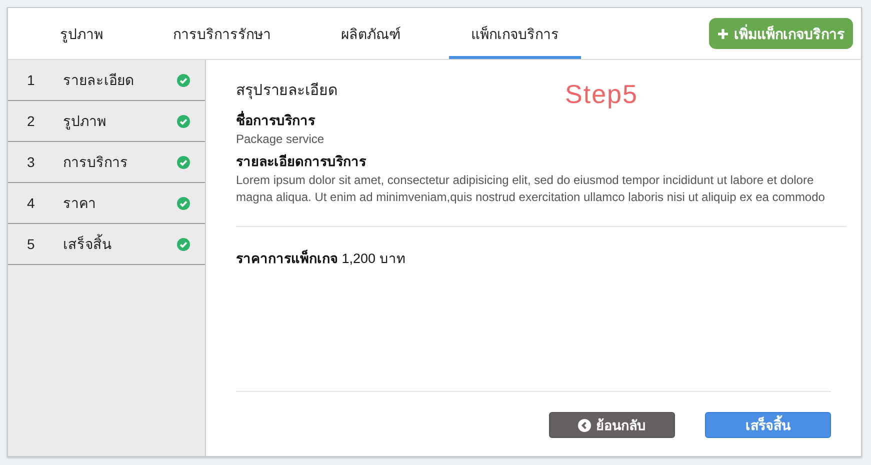 Image resolution: width=871 pixels, height=465 pixels. I want to click on step-item: 5 เสร็จสิ้น, so click(106, 244).